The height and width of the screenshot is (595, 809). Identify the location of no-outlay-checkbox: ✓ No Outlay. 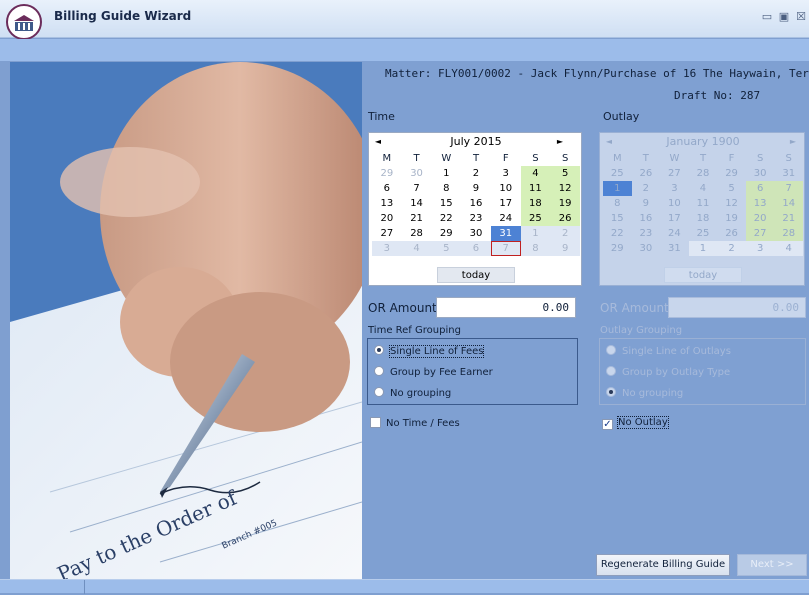
(635, 423).